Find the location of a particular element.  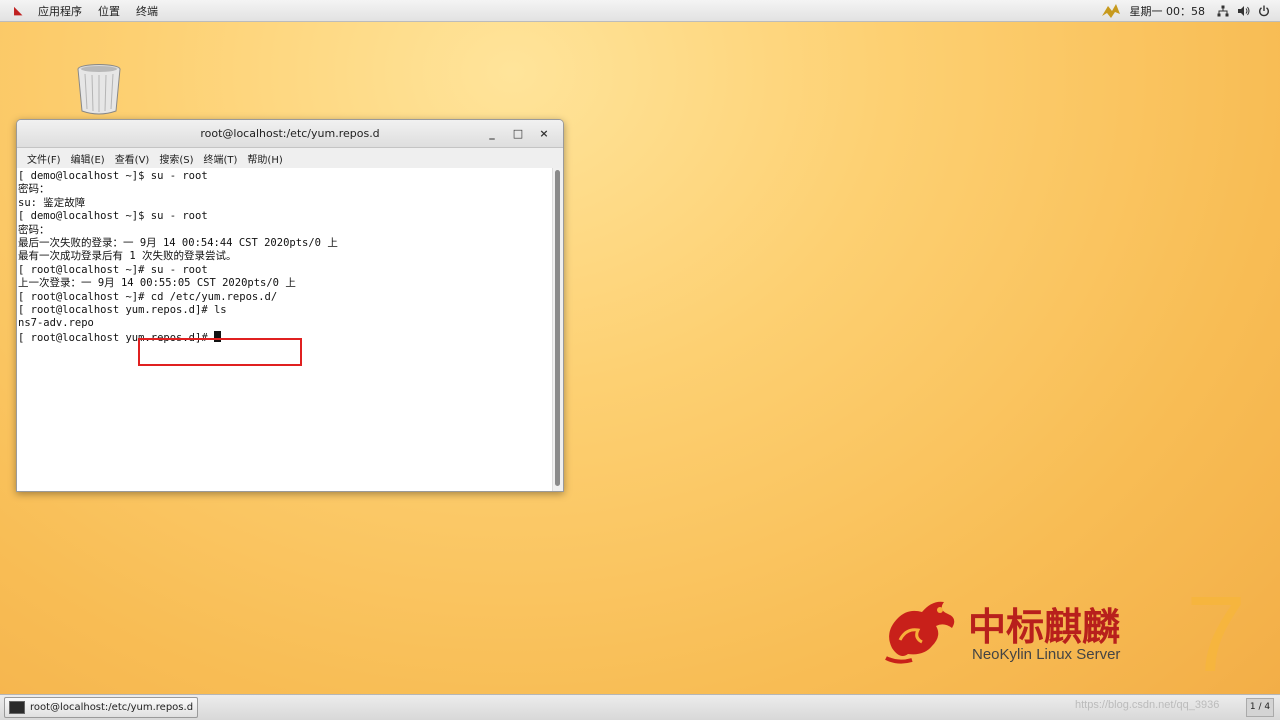

terminal-line: [ root@localhost ~]# su - root is located at coordinates (285, 270).